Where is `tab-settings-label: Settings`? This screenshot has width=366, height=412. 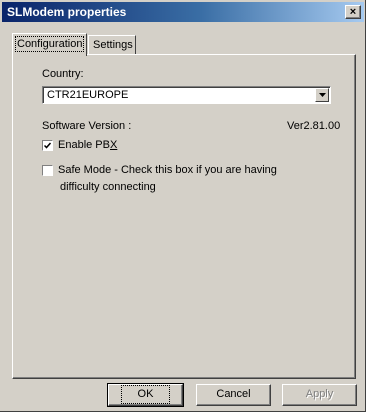
tab-settings-label: Settings is located at coordinates (113, 45).